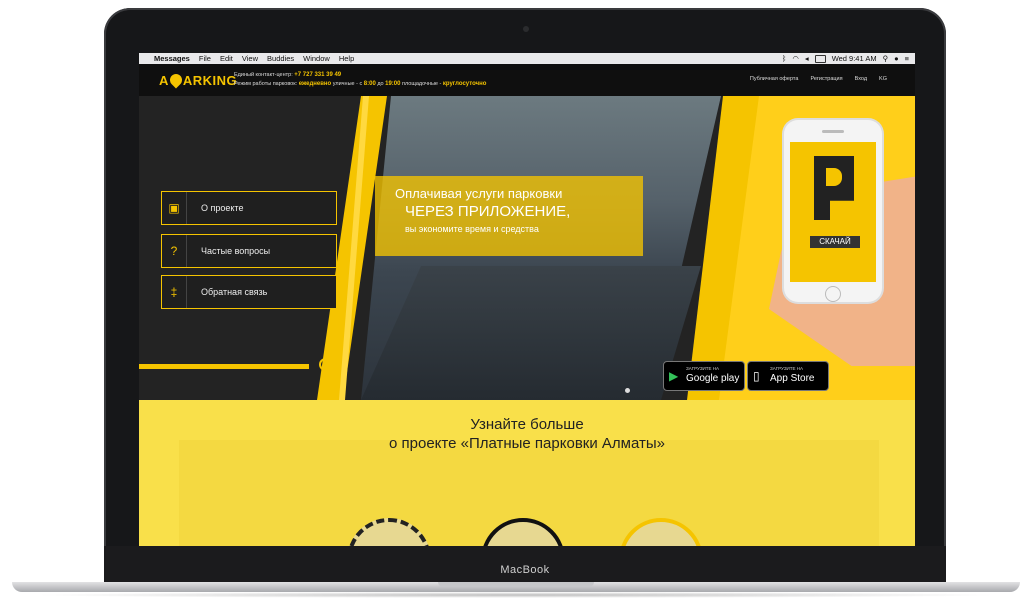  What do you see at coordinates (479, 193) in the screenshot?
I see `slogan-line-1: Оплачивая услуги парковки` at bounding box center [479, 193].